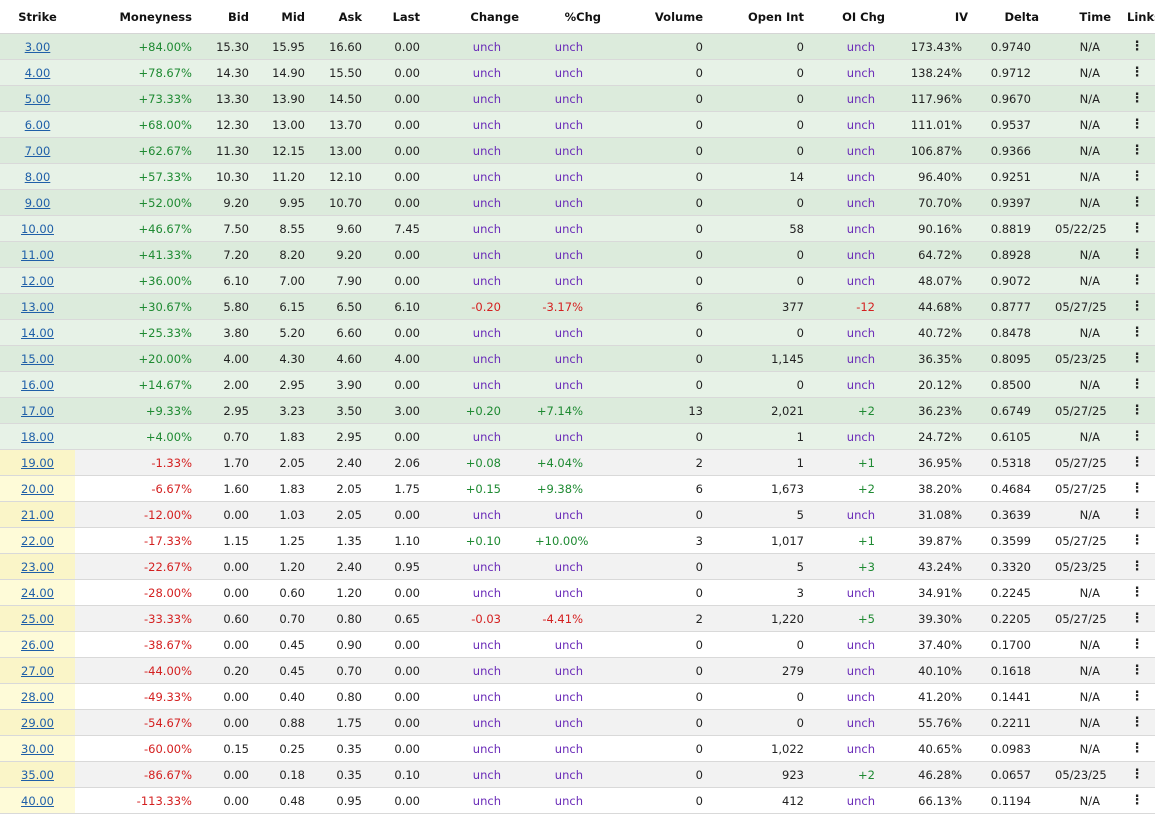  I want to click on strike-link: 21.00, so click(37, 515).